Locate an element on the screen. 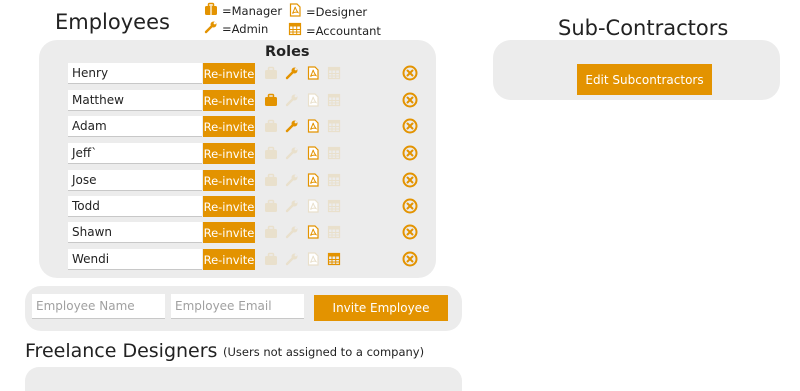 The width and height of the screenshot is (800, 391). employee-row: Matthew Re-invite is located at coordinates (243, 100).